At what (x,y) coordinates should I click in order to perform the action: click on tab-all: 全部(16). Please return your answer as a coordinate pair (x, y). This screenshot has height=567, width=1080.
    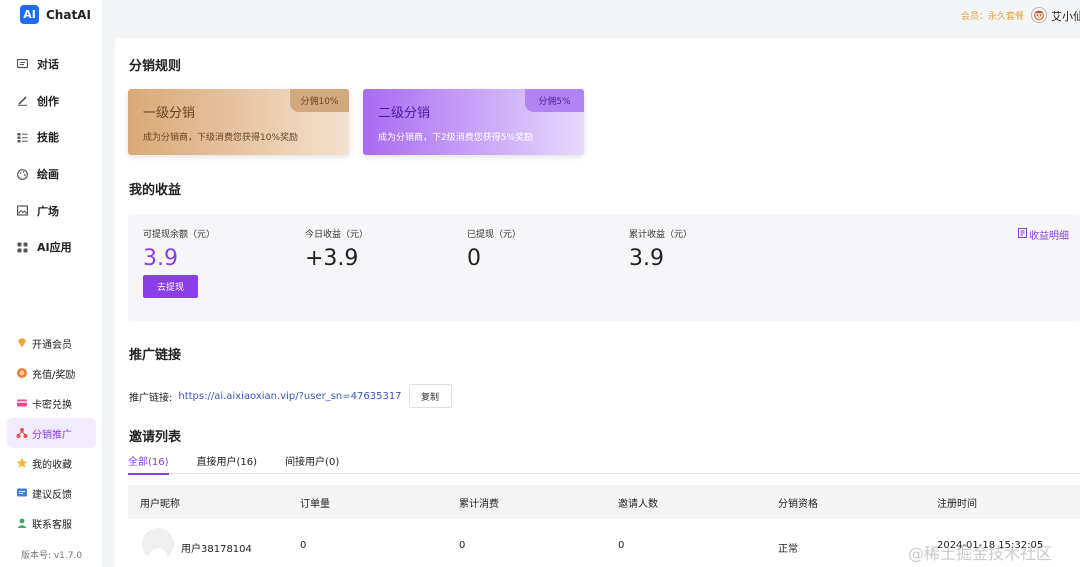
    Looking at the image, I should click on (148, 464).